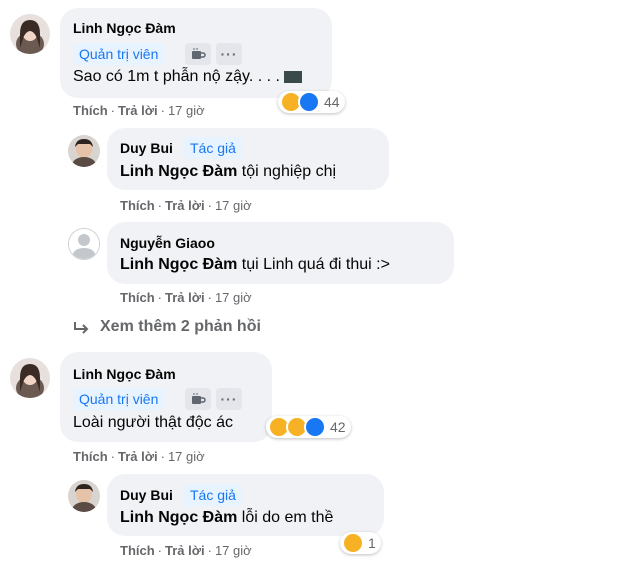  Describe the element at coordinates (353, 543) in the screenshot. I see `haha-icon` at that location.